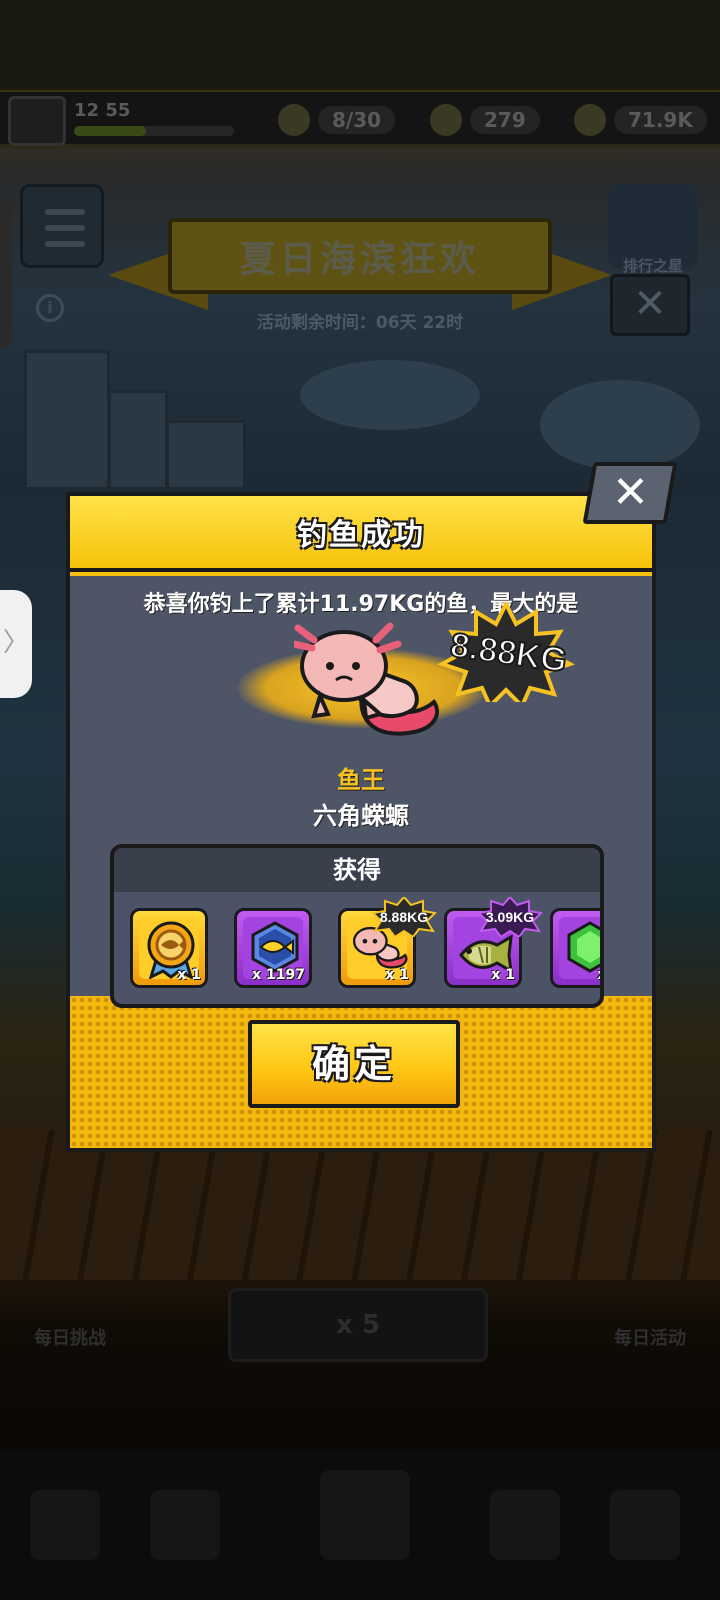  Describe the element at coordinates (360, 256) in the screenshot. I see `event-title: 夏日海滨狂欢` at that location.